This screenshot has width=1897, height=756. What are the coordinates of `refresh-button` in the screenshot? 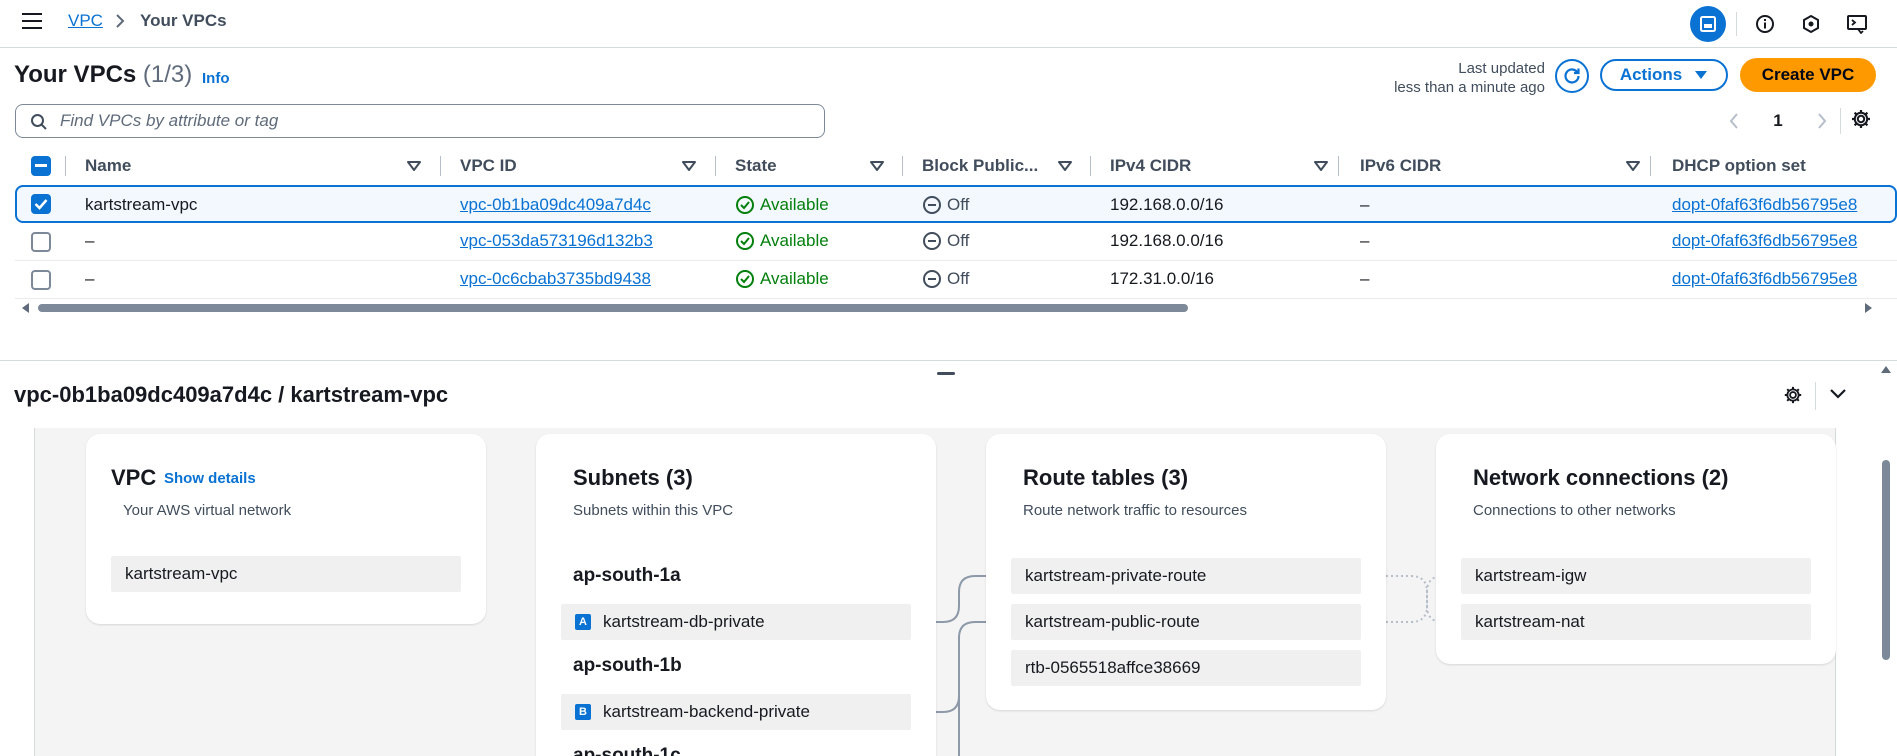 It's located at (1572, 76).